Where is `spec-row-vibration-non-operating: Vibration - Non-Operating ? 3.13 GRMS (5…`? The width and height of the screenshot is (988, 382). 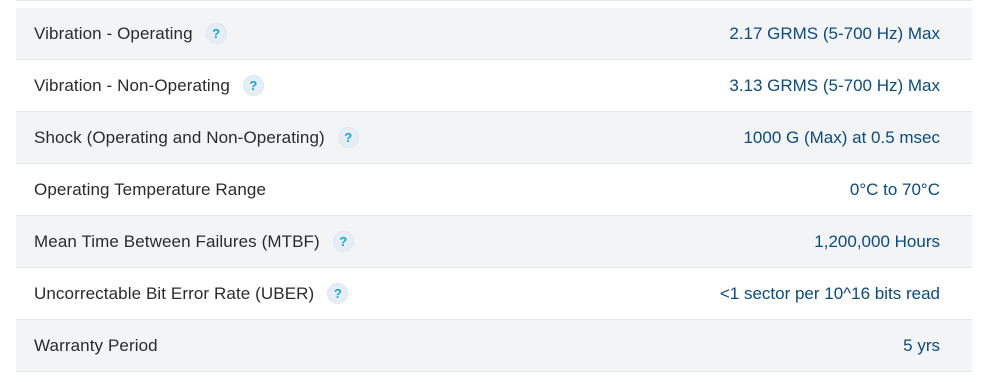 spec-row-vibration-non-operating: Vibration - Non-Operating ? 3.13 GRMS (5… is located at coordinates (494, 86).